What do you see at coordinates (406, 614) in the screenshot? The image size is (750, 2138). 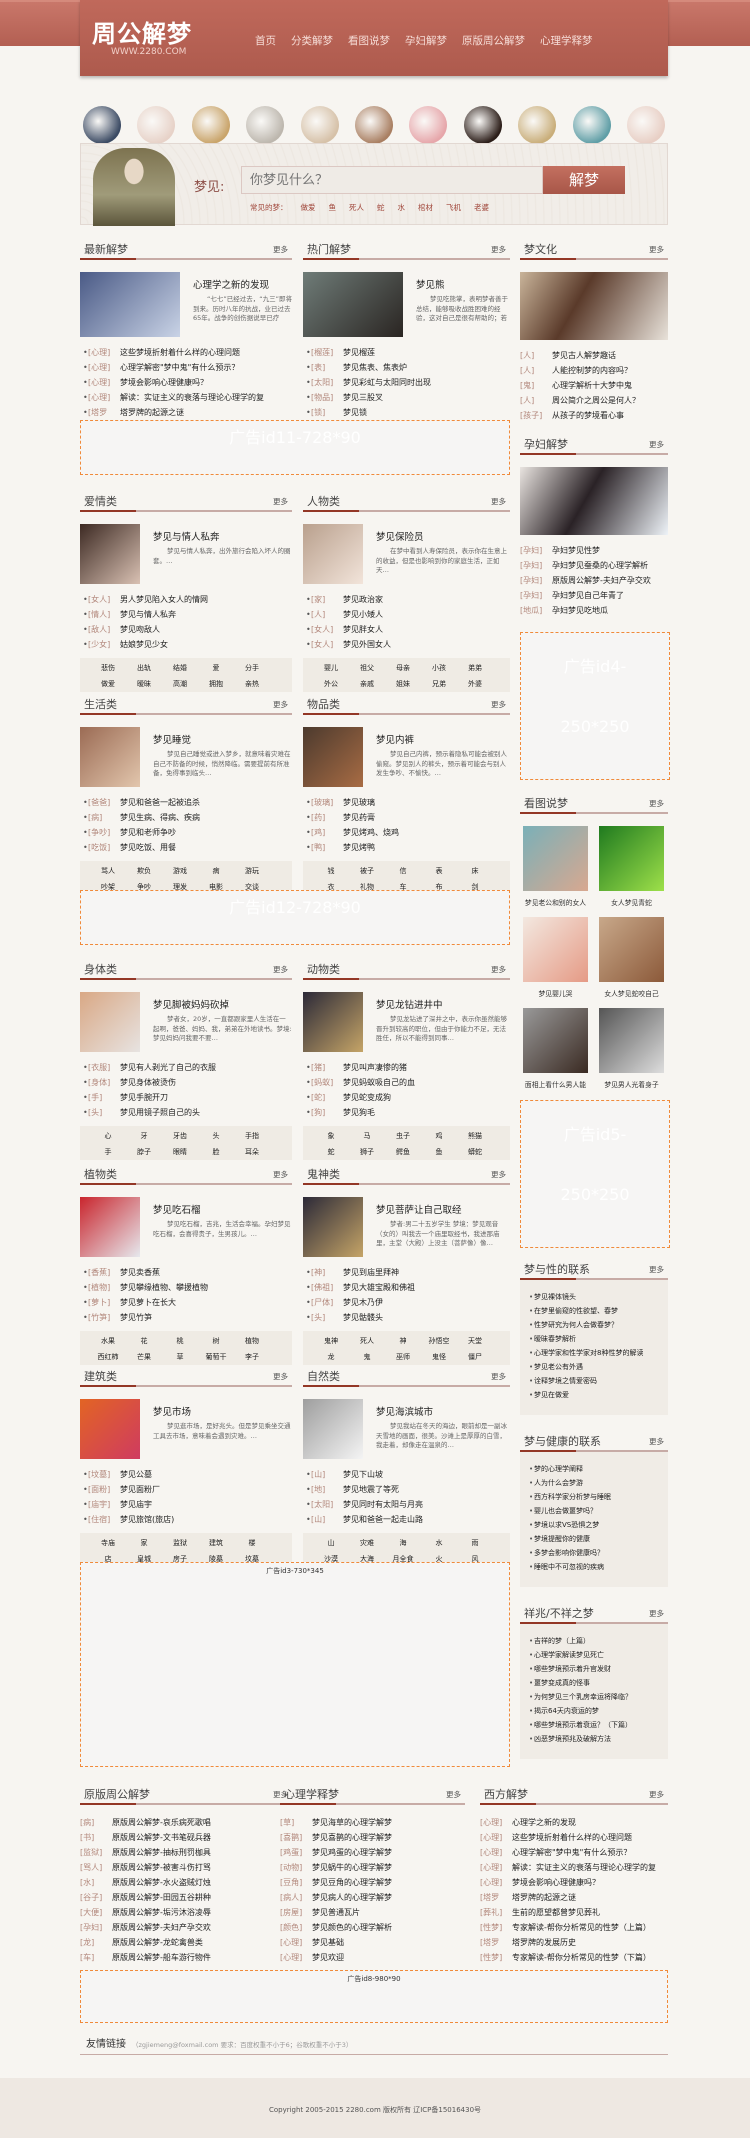 I see `list-item: • [人] 梦见小矮人` at bounding box center [406, 614].